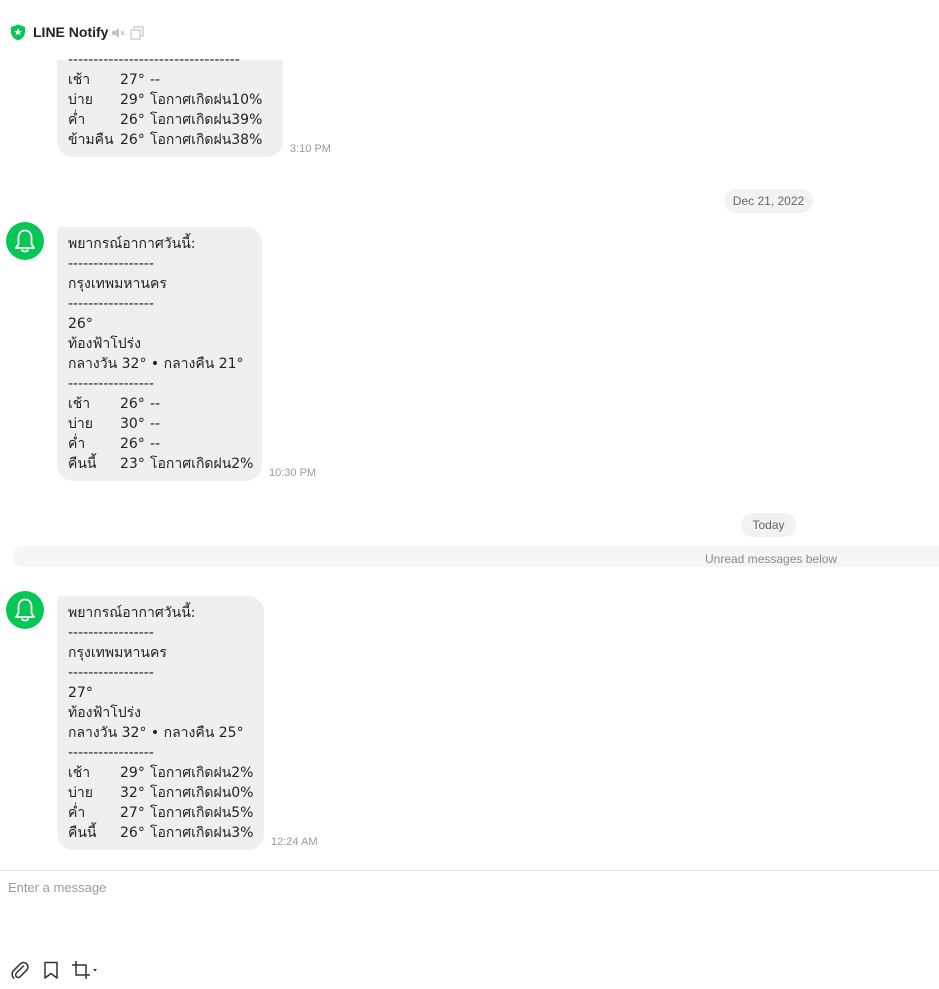  I want to click on forecast-row: เช้า 27° --, so click(114, 80).